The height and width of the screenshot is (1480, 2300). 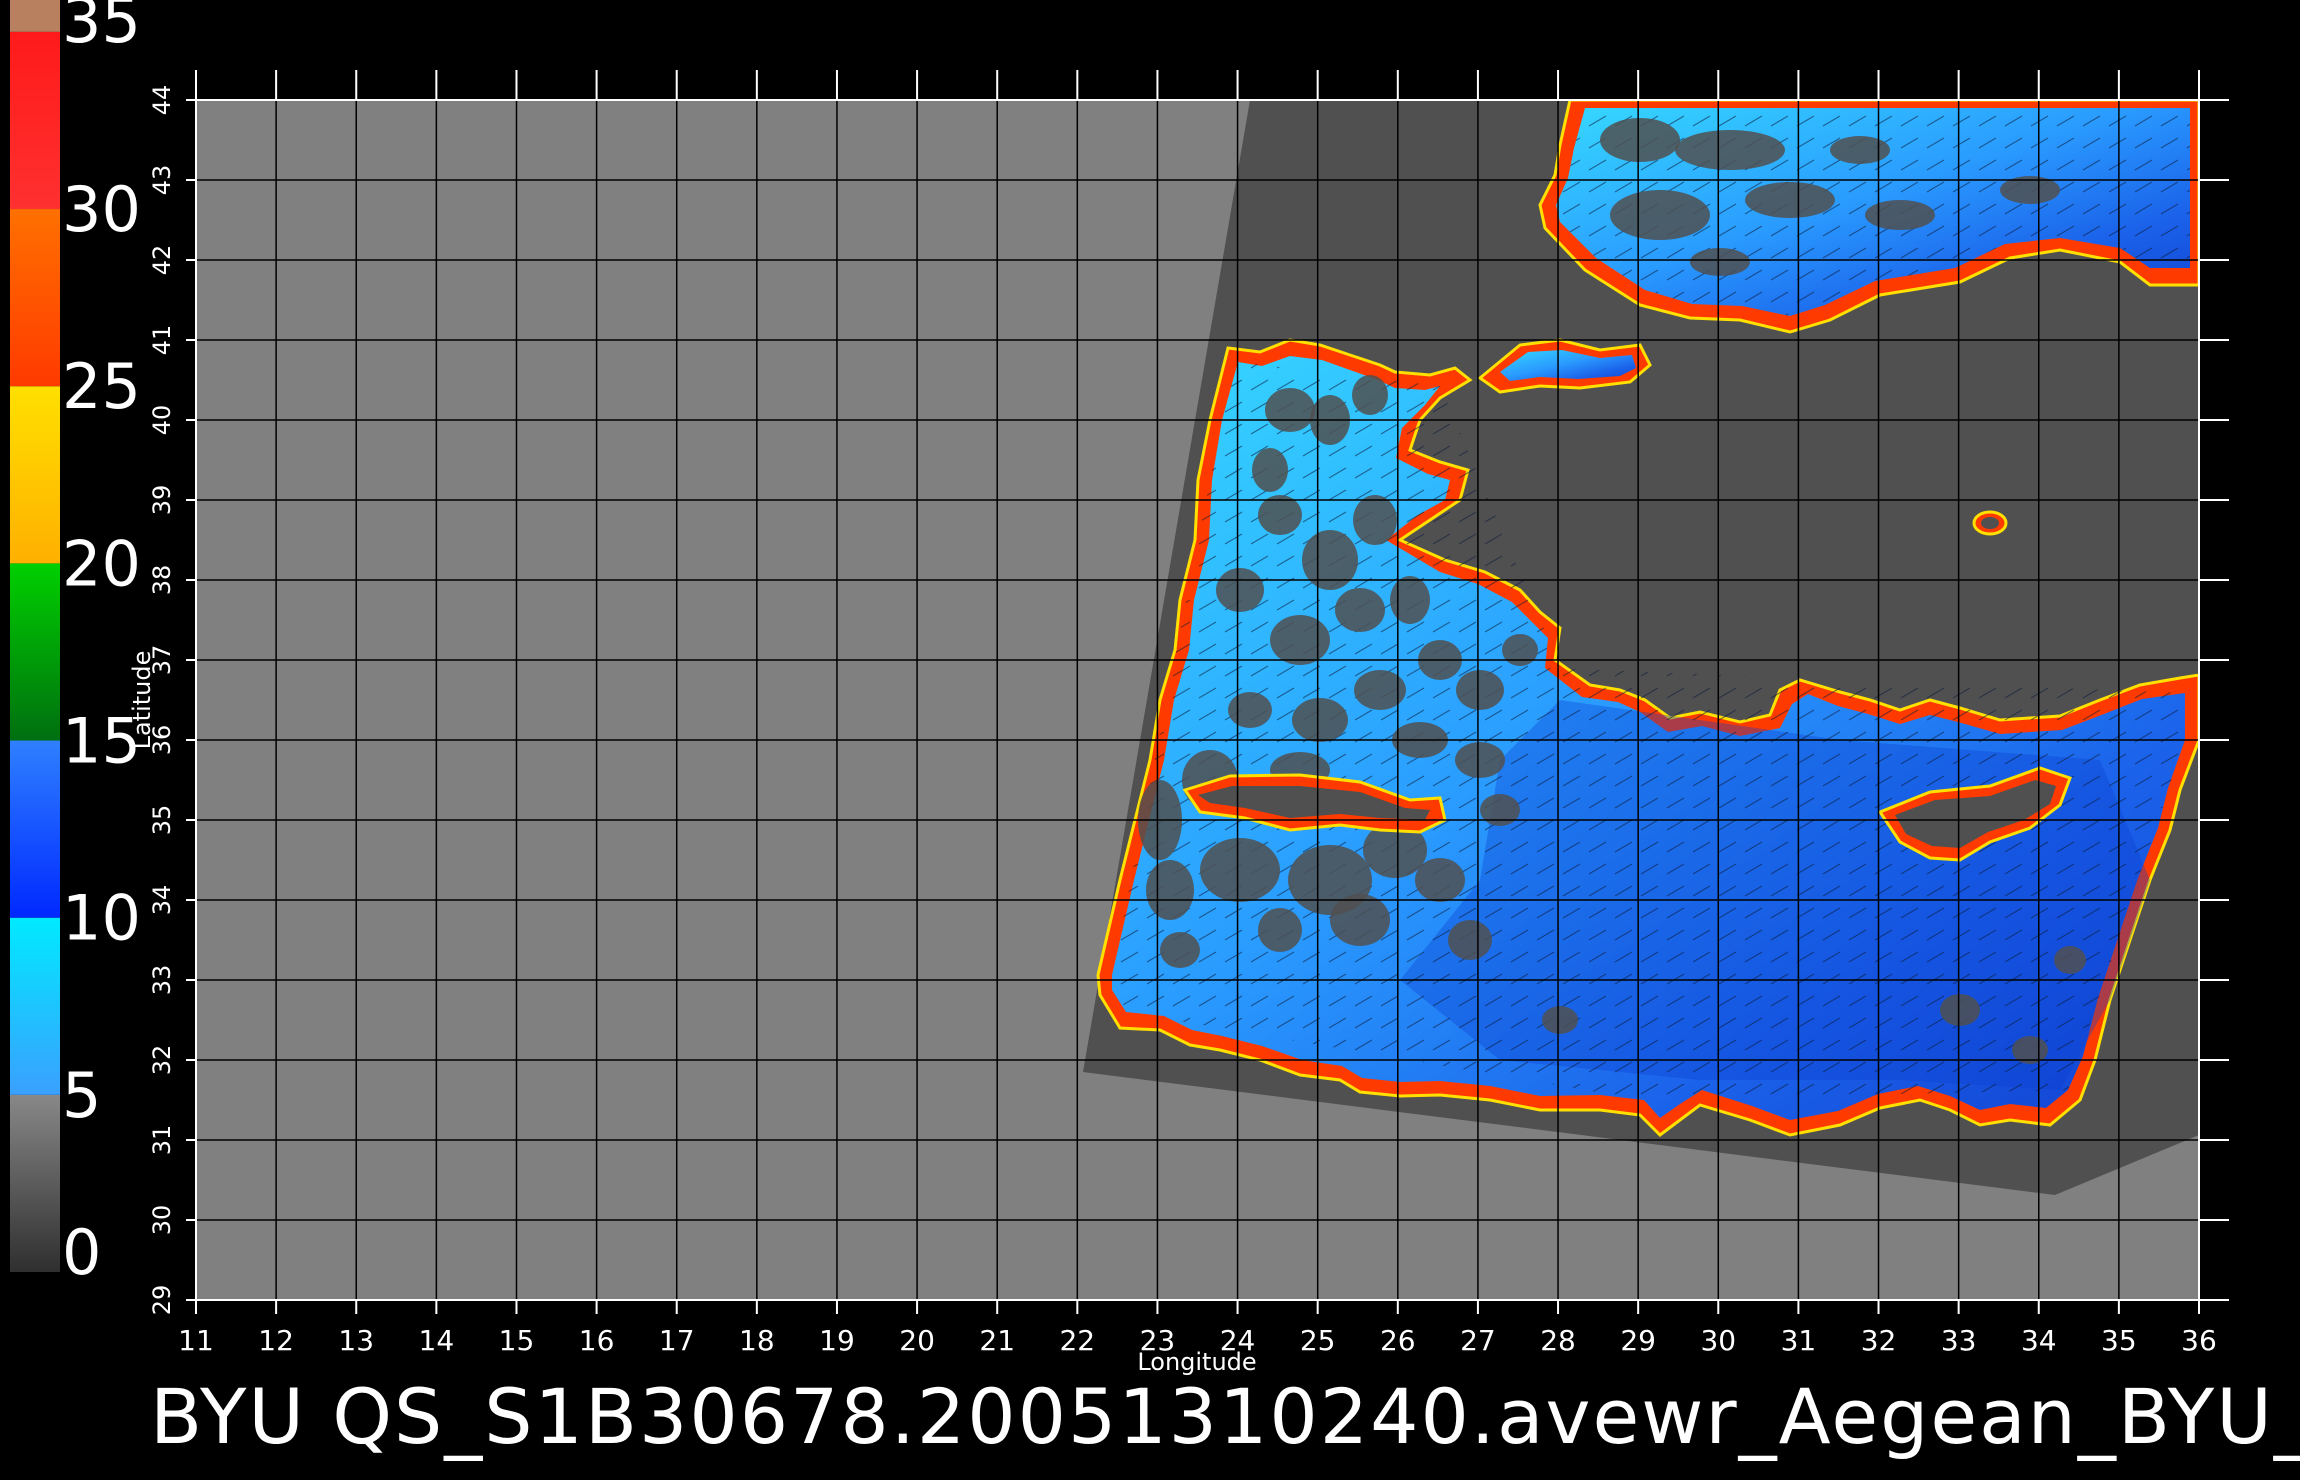 What do you see at coordinates (1638, 1340) in the screenshot?
I see `lon-tick-label: 29` at bounding box center [1638, 1340].